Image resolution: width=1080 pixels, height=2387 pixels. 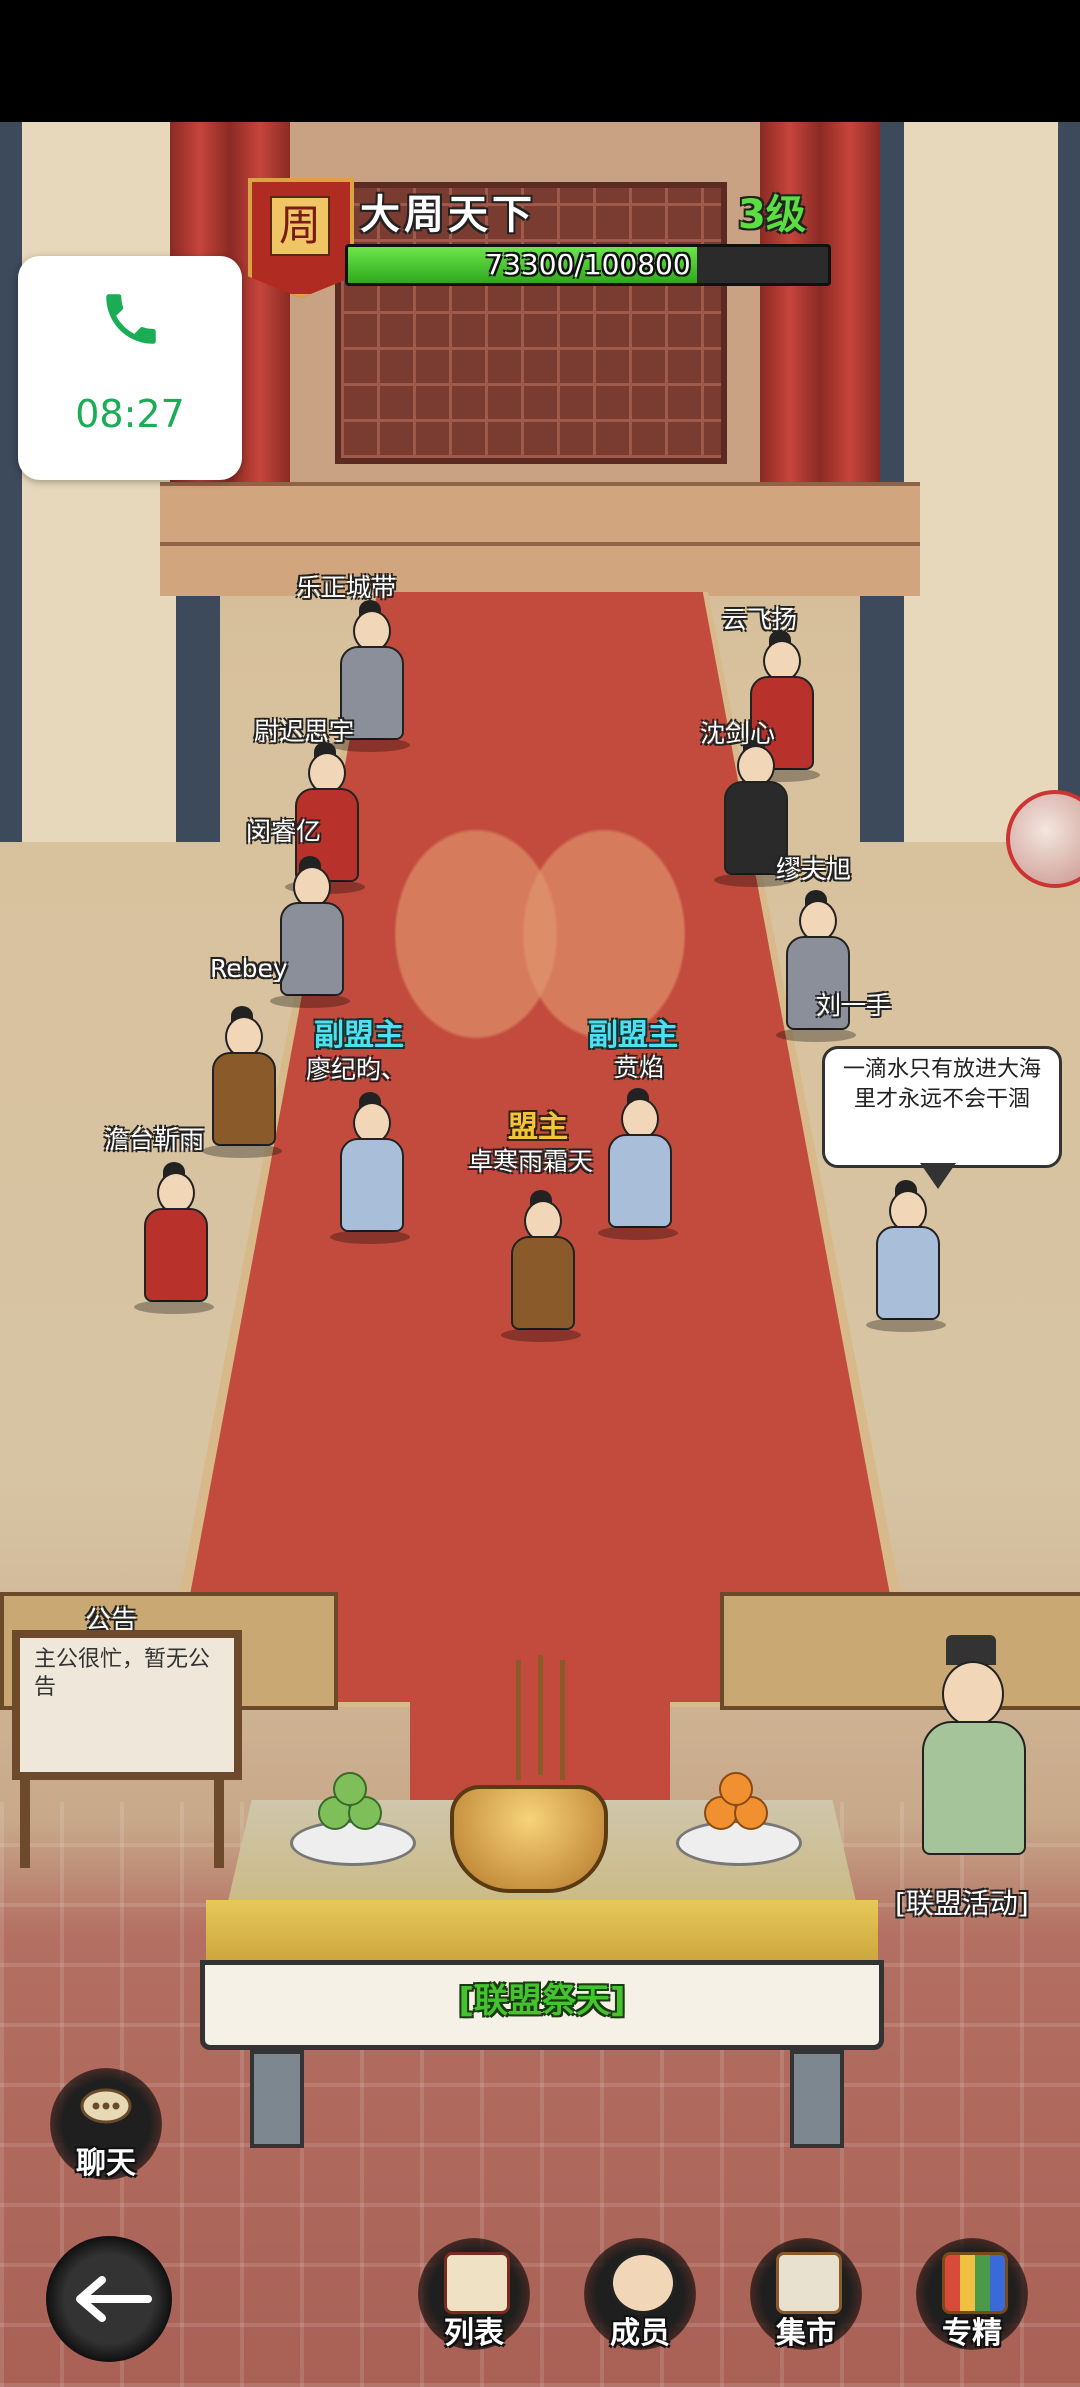 I want to click on member-name: 尉迟思宇, so click(x=304, y=731).